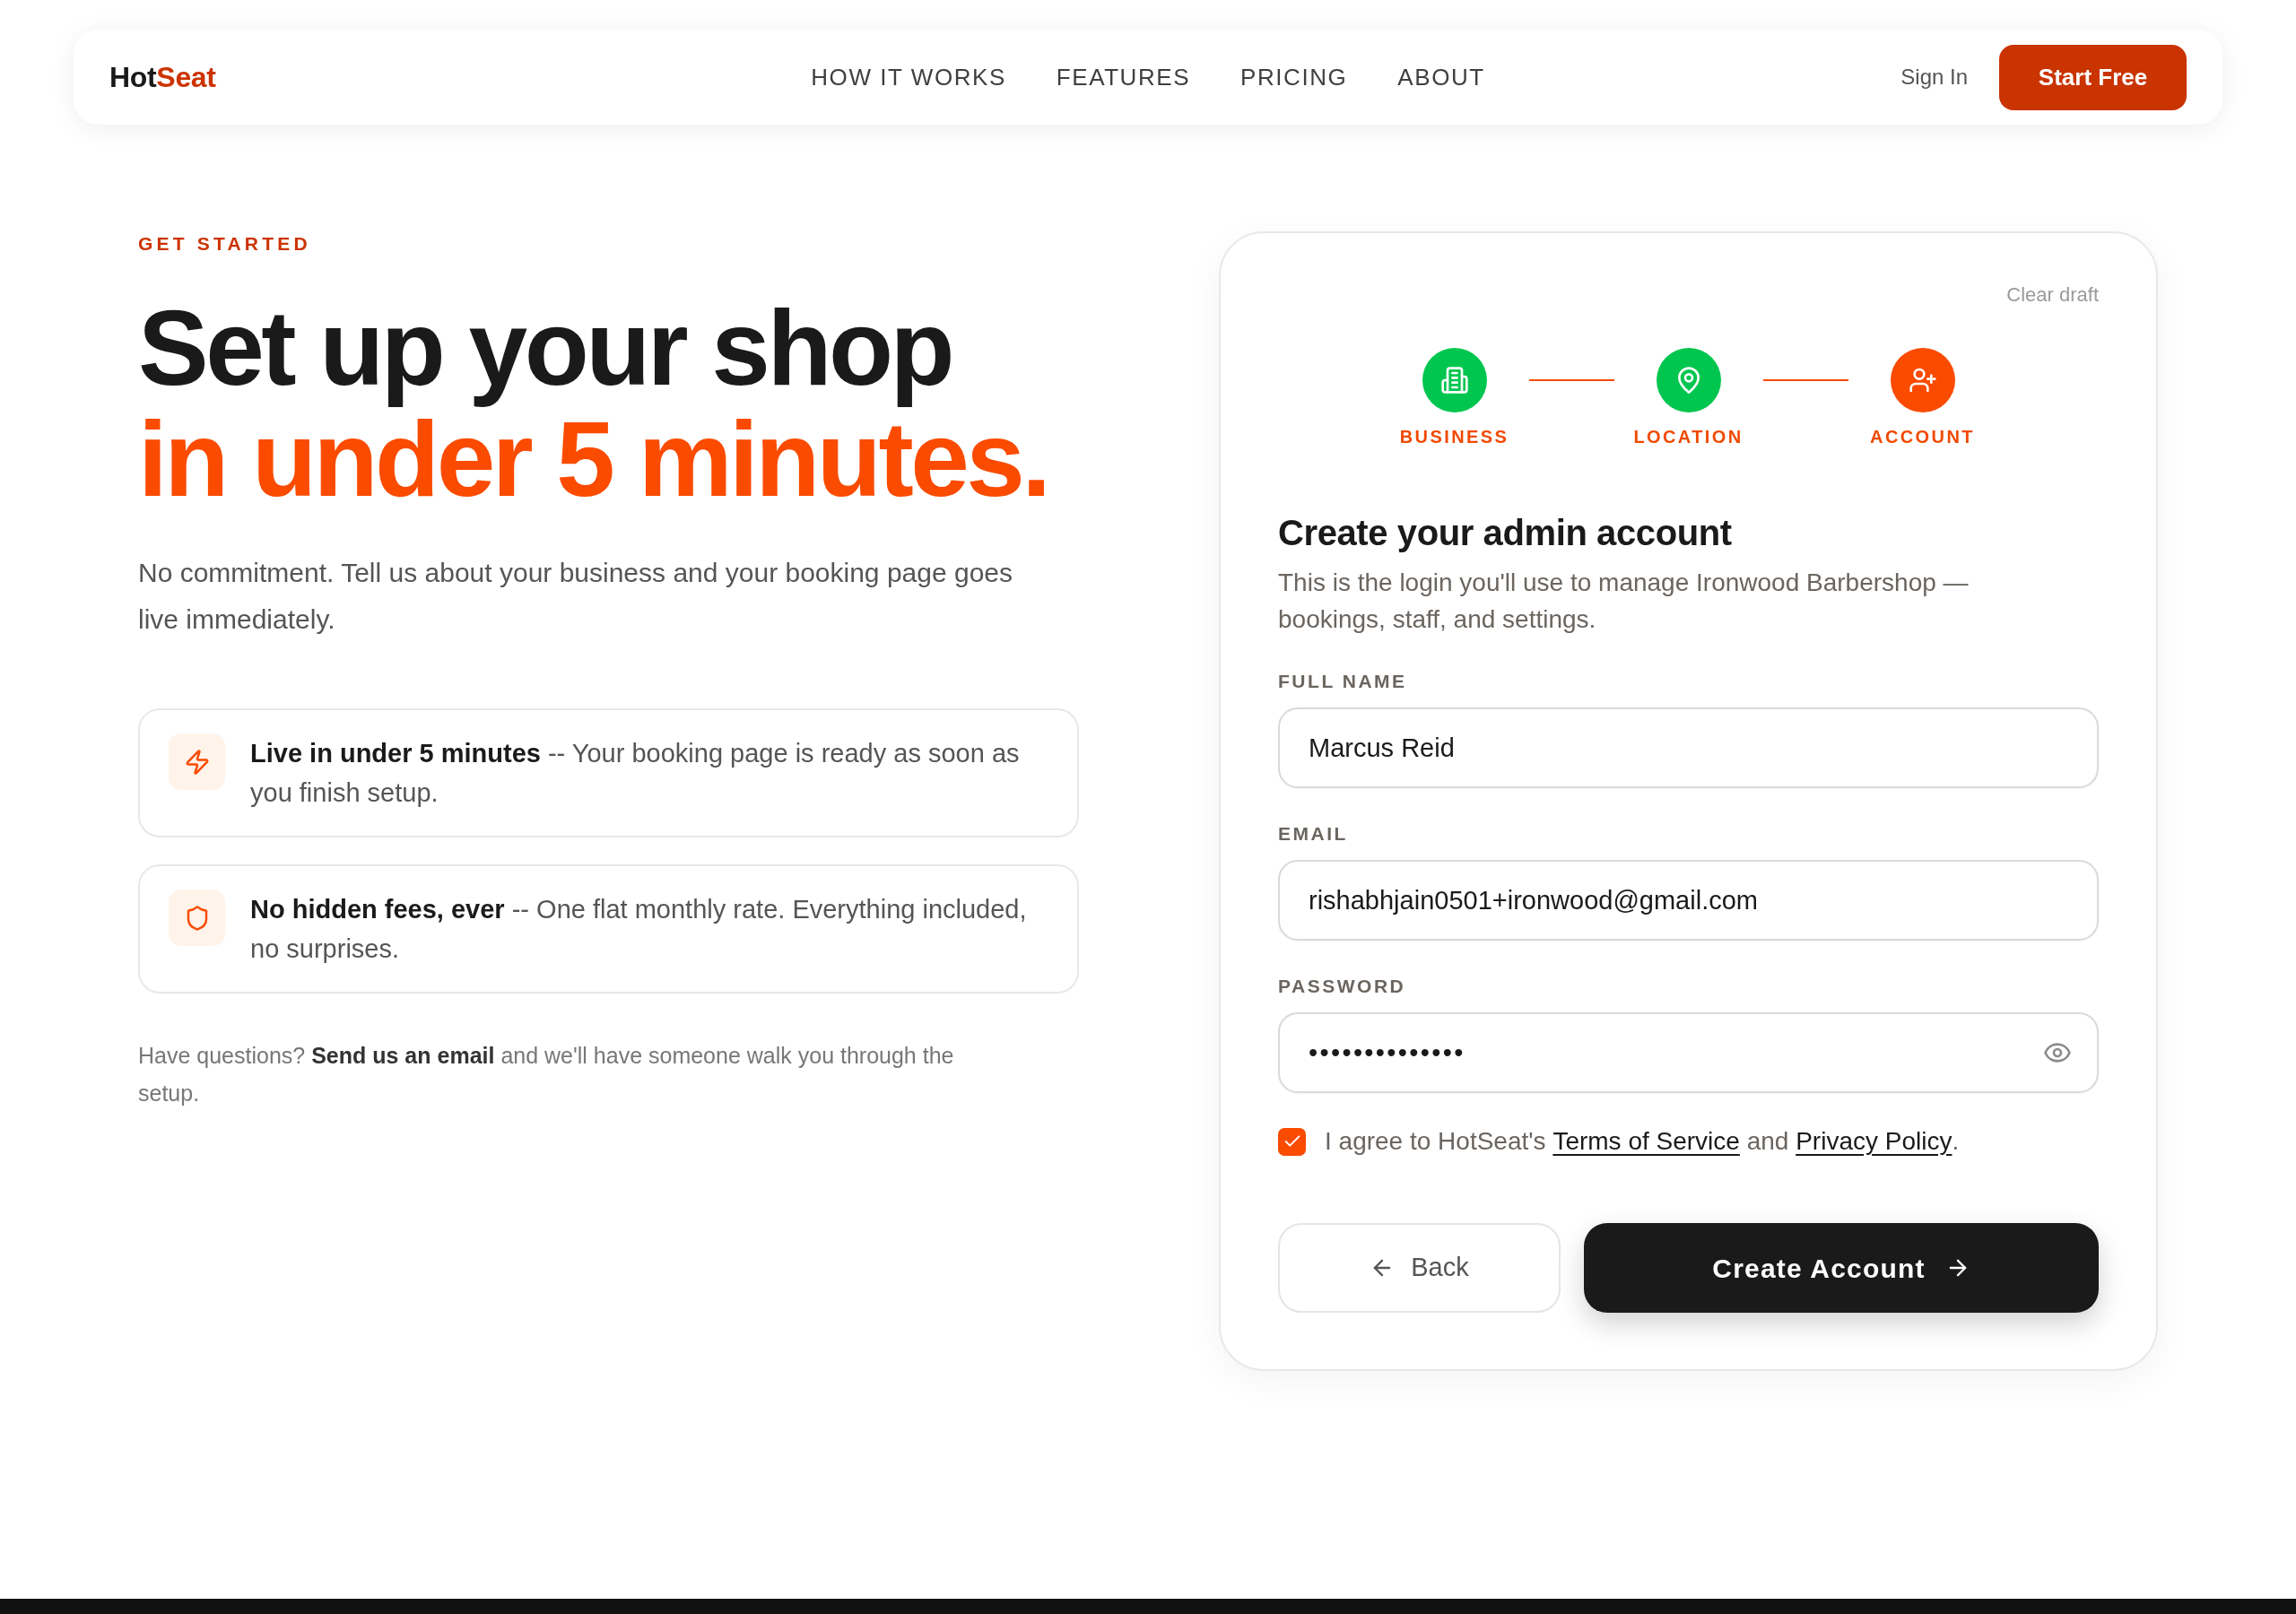 Image resolution: width=2296 pixels, height=1614 pixels. I want to click on headline: Set up your shop in under 5 minutes., so click(593, 403).